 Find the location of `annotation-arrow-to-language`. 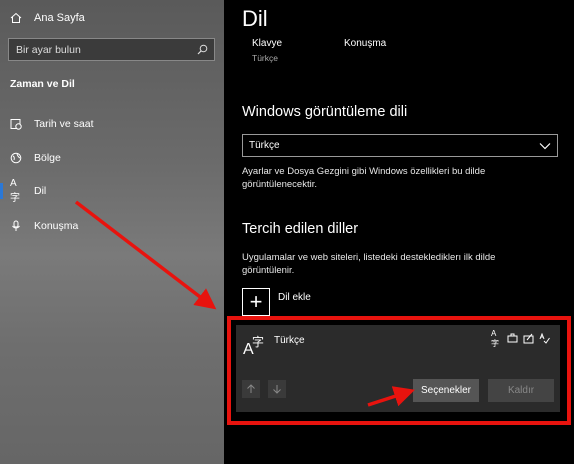

annotation-arrow-to-language is located at coordinates (145, 255).